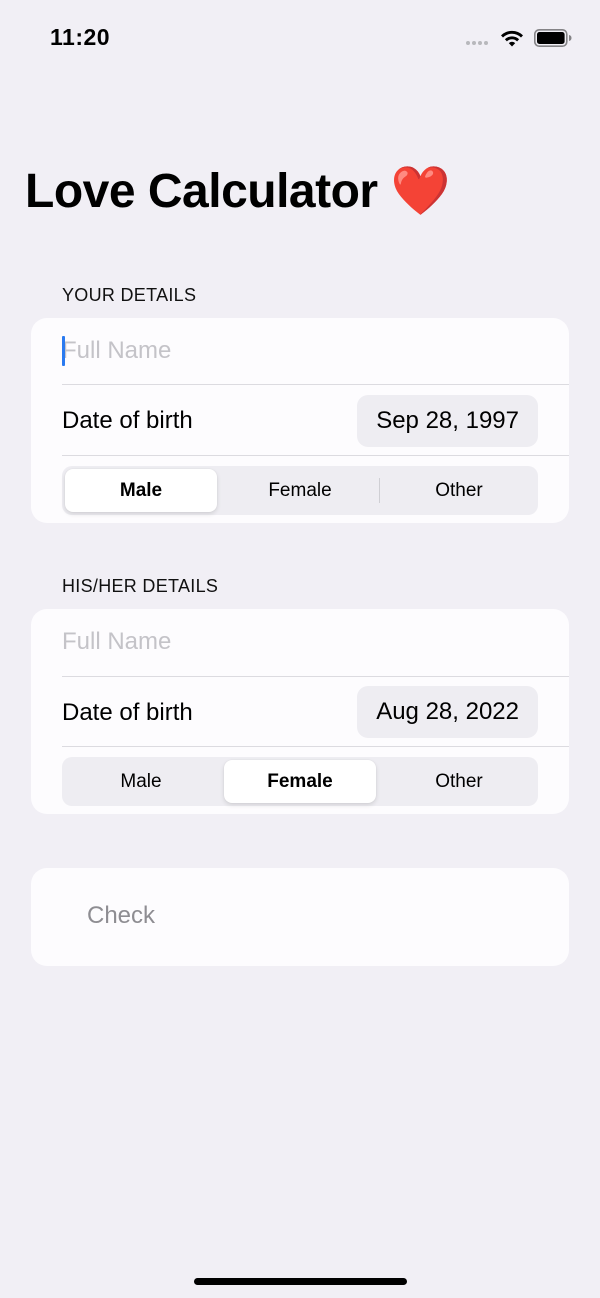 The height and width of the screenshot is (1298, 600). I want to click on check-button: Check, so click(121, 916).